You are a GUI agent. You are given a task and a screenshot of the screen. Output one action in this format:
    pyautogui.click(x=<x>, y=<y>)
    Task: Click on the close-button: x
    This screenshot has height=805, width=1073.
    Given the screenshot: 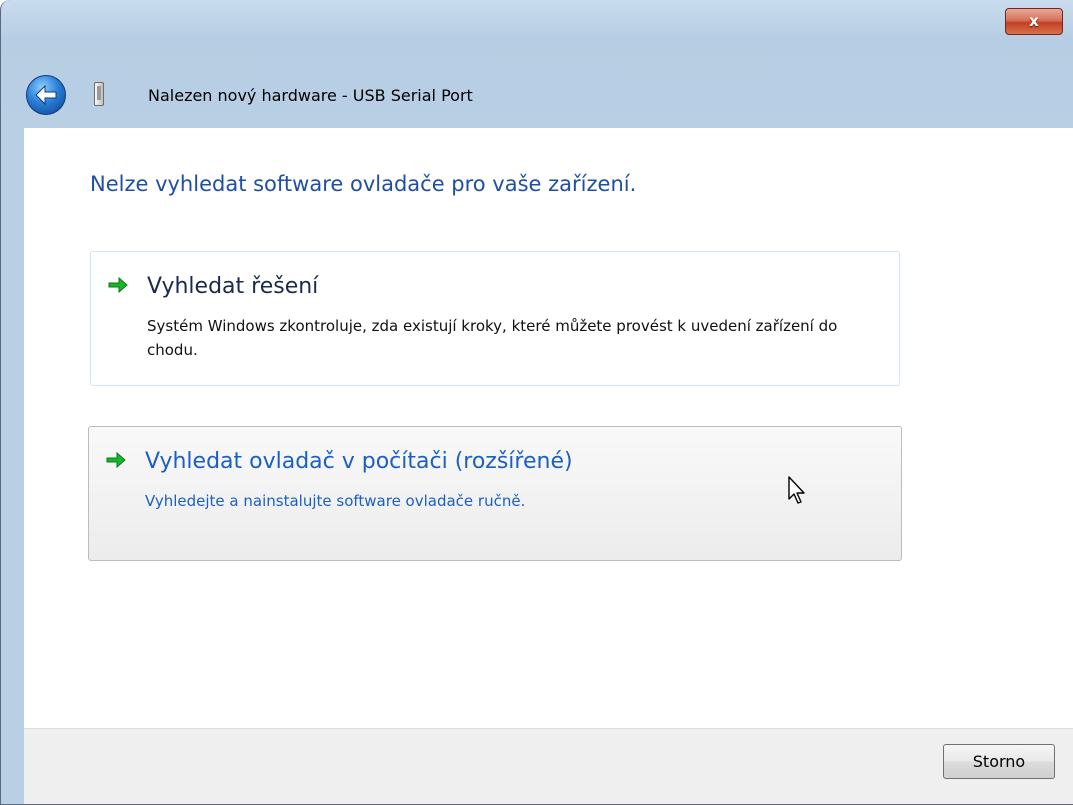 What is the action you would take?
    pyautogui.click(x=1034, y=21)
    